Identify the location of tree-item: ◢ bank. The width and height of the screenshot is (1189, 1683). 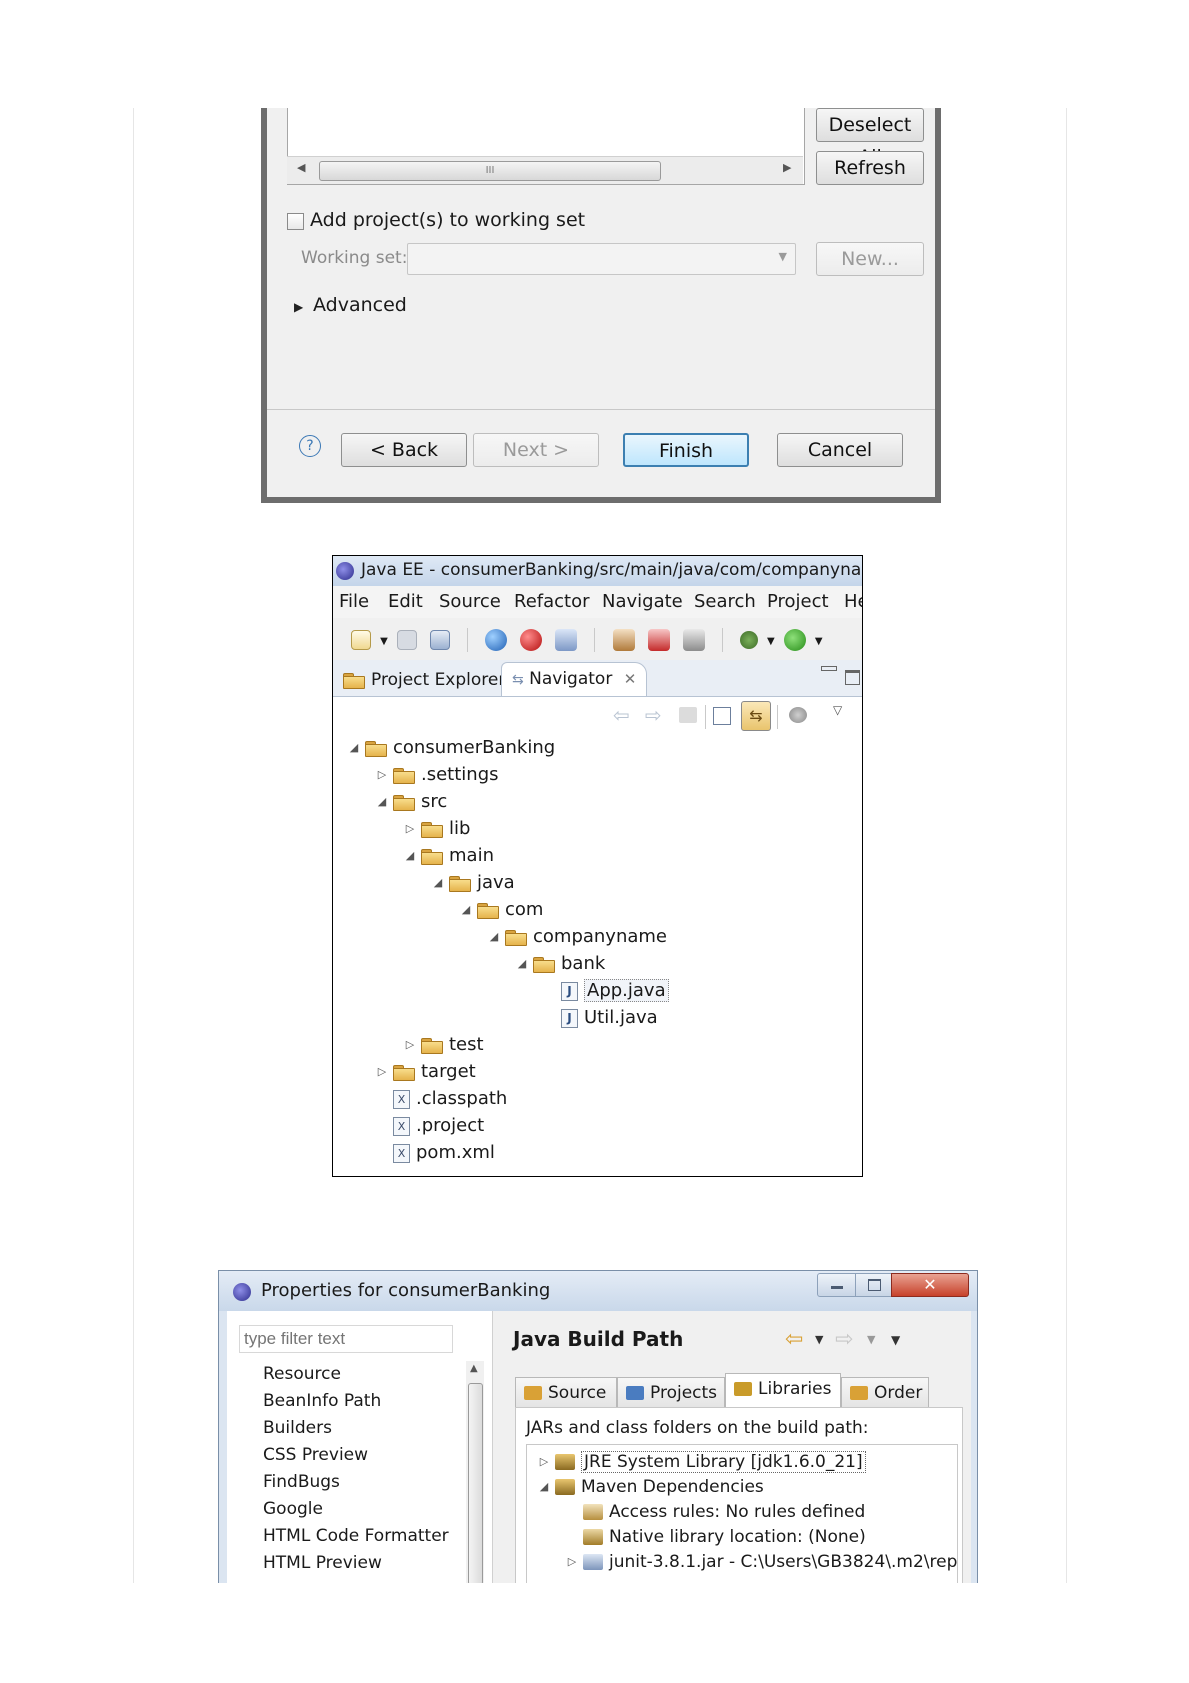
(560, 964).